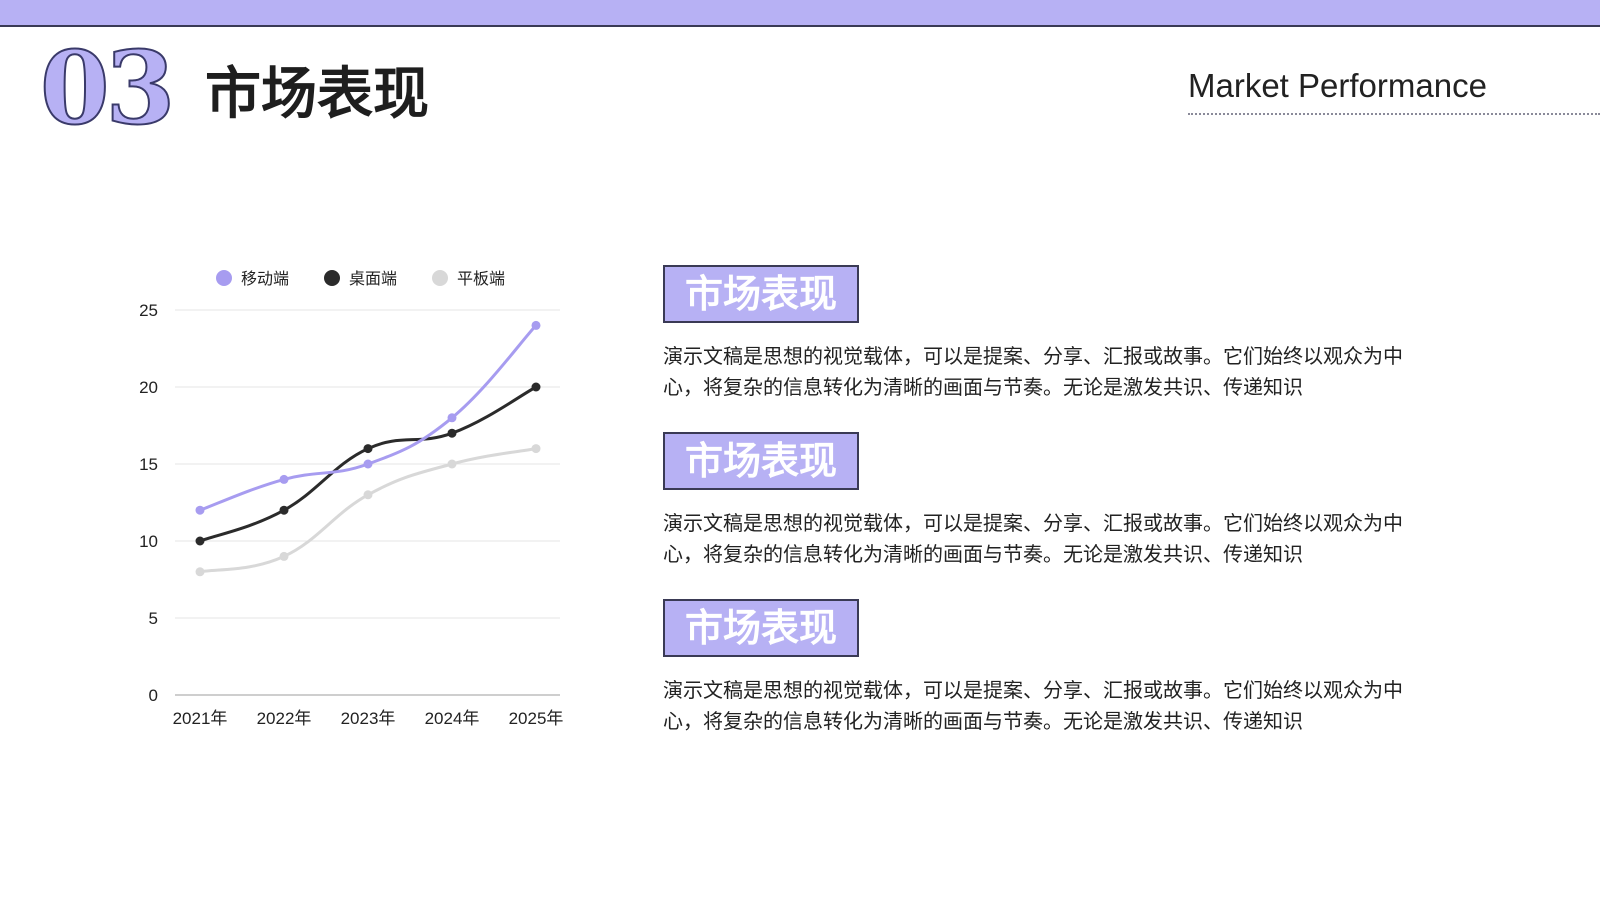 Image resolution: width=1600 pixels, height=900 pixels. I want to click on section-number: 03, so click(107, 88).